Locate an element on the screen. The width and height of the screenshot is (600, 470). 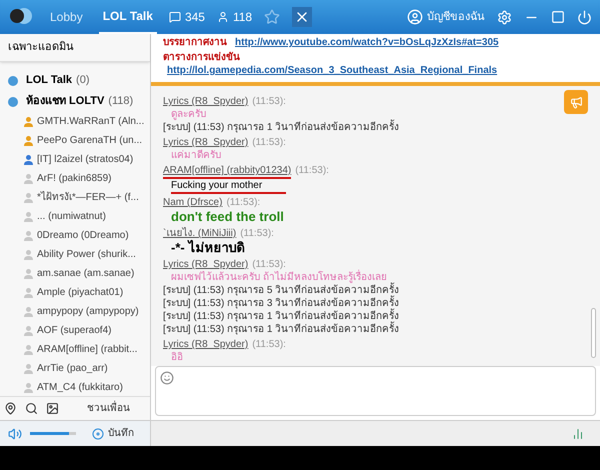
account-button: บัญชีของฉัน is located at coordinates (446, 17).